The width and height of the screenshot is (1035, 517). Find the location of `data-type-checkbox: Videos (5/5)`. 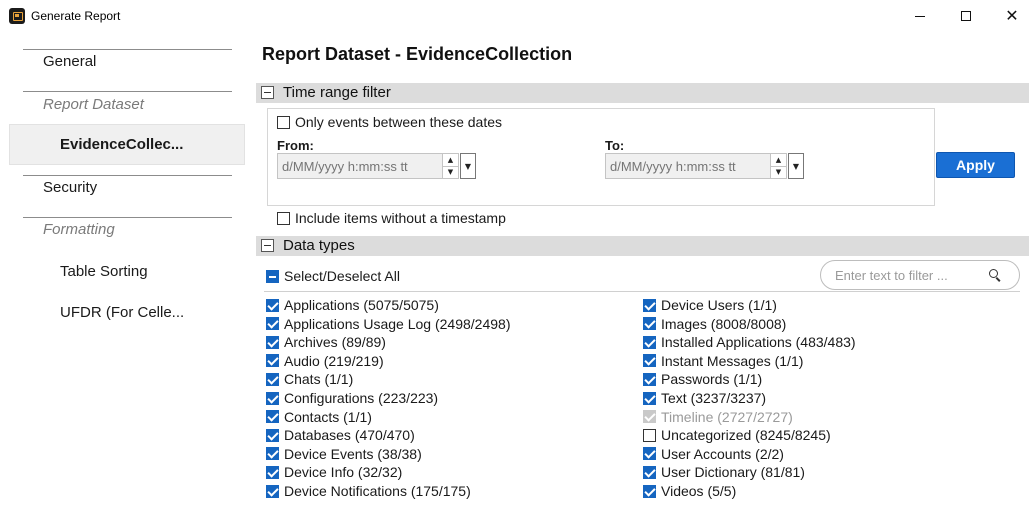

data-type-checkbox: Videos (5/5) is located at coordinates (689, 491).